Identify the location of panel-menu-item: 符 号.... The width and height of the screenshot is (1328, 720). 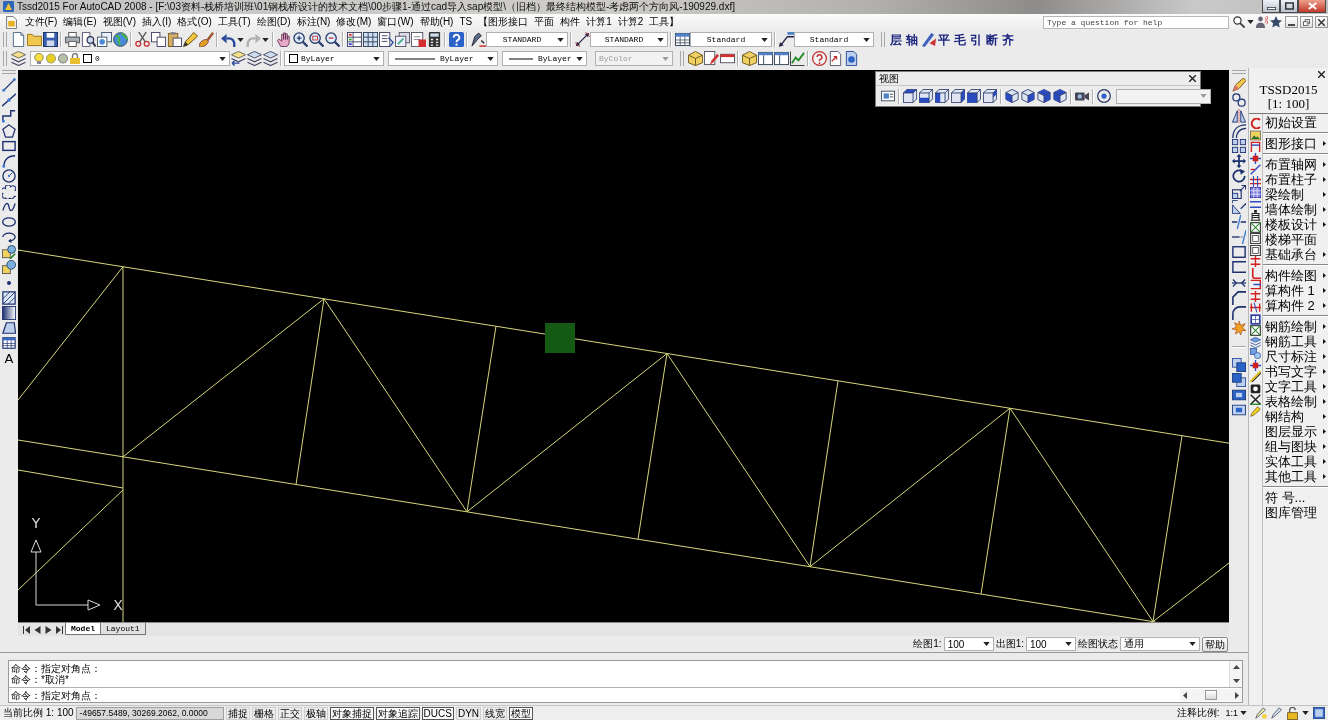
(1295, 497).